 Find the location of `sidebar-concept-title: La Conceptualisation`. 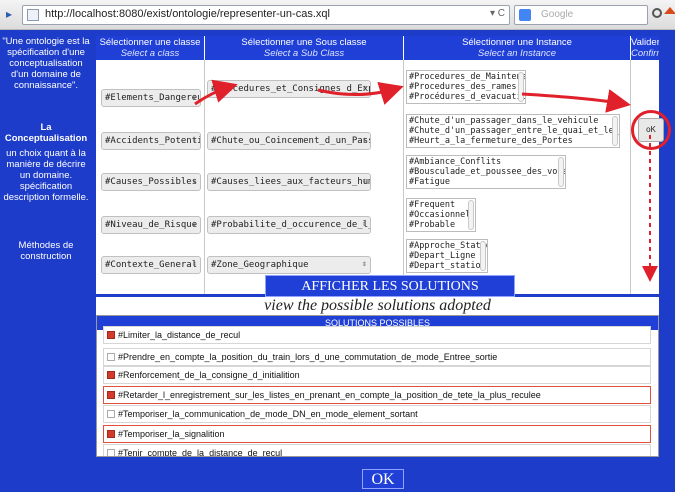

sidebar-concept-title: La Conceptualisation is located at coordinates (46, 133).